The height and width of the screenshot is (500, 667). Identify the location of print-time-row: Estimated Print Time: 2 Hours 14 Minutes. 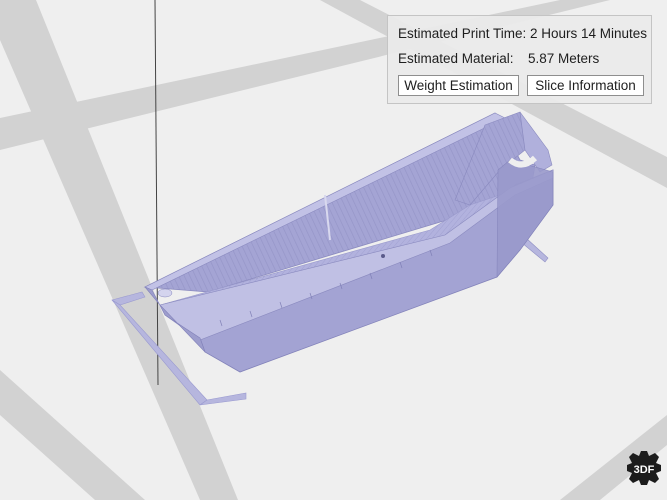
(522, 33).